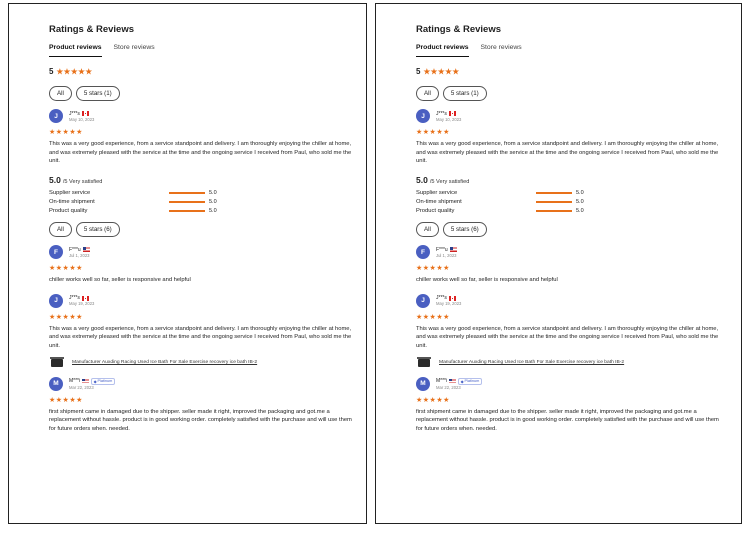 The width and height of the screenshot is (750, 533). I want to click on metric-row: On-time shipment 5.0, so click(578, 202).